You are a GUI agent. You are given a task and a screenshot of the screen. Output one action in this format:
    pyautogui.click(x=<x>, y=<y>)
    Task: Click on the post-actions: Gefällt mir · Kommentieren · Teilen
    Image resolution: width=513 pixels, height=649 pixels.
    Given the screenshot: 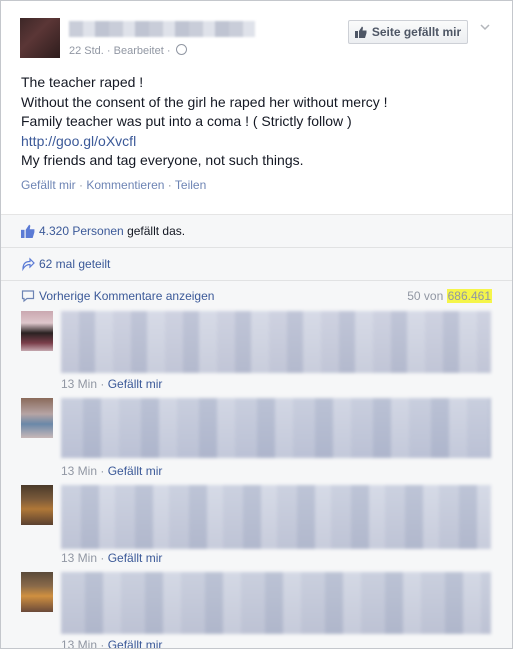 What is the action you would take?
    pyautogui.click(x=114, y=185)
    